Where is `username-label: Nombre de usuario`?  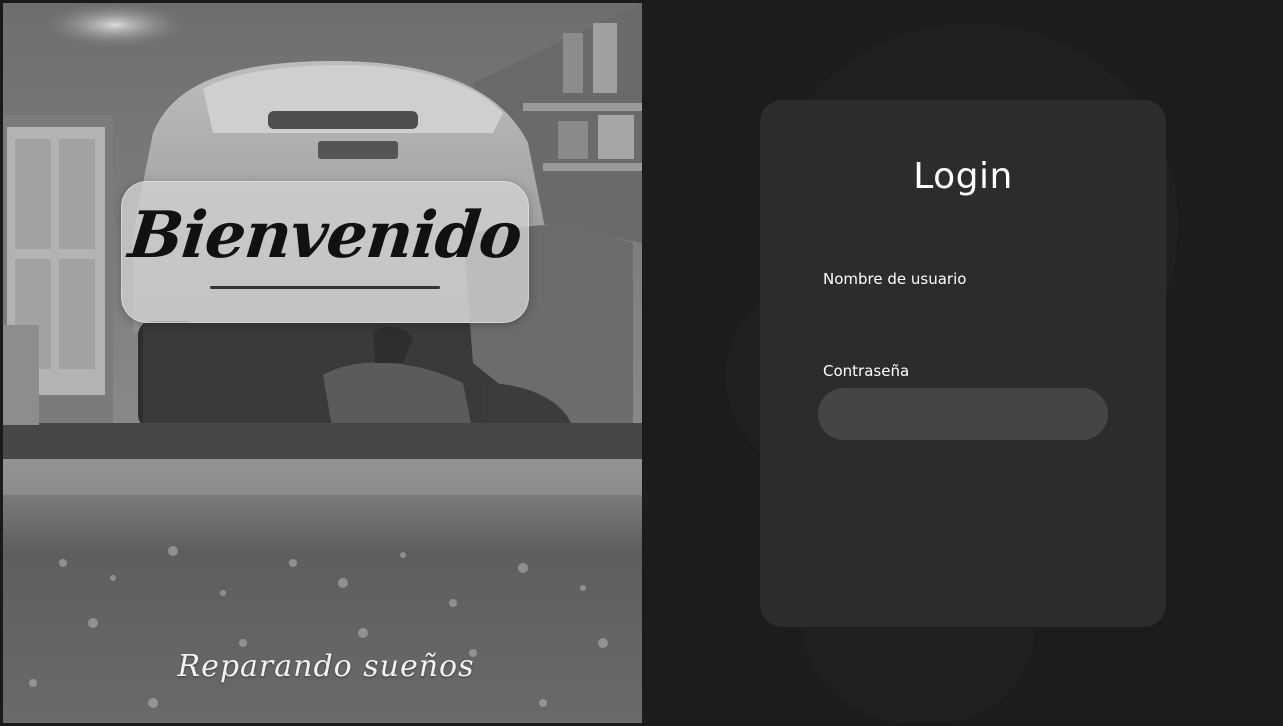
username-label: Nombre de usuario is located at coordinates (895, 279).